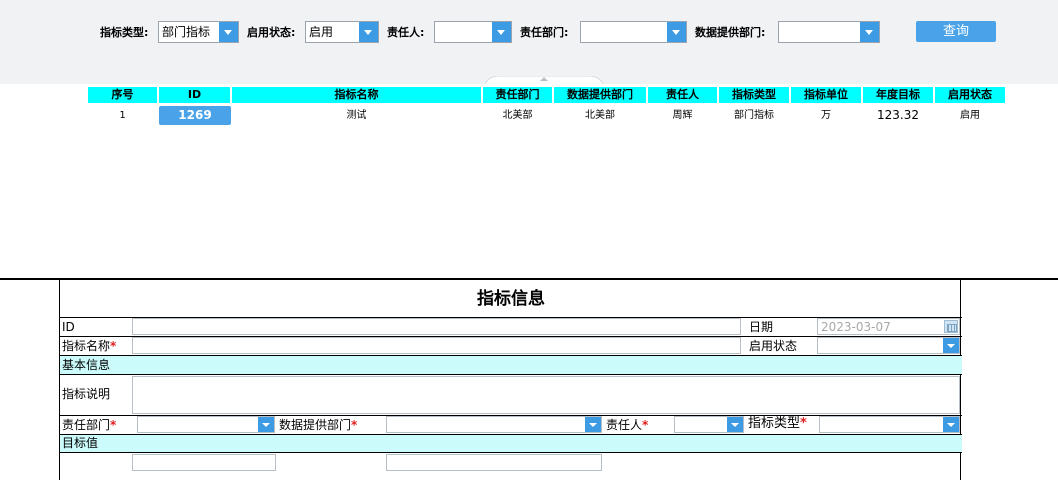 This screenshot has height=480, width=1058. What do you see at coordinates (86, 365) in the screenshot?
I see `section-basic-label: 基本信息` at bounding box center [86, 365].